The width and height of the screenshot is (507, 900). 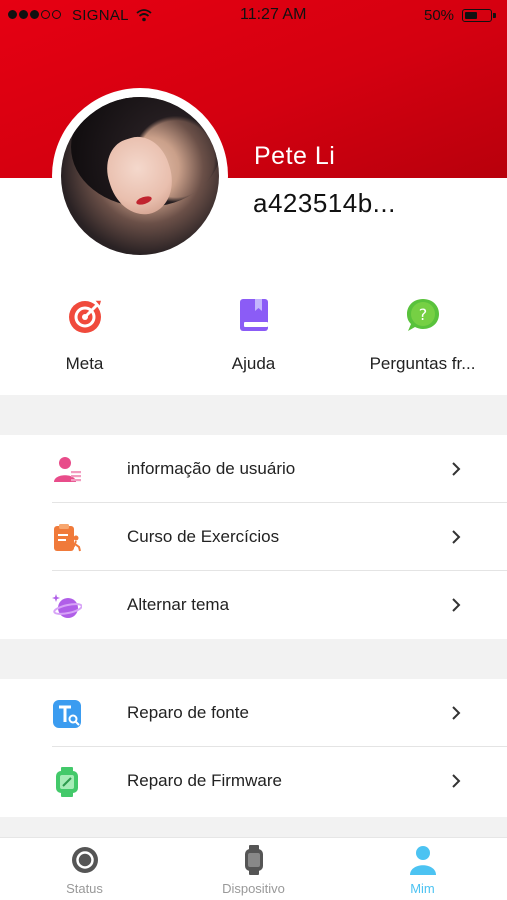 I want to click on battery-percent: 50%, so click(x=439, y=15).